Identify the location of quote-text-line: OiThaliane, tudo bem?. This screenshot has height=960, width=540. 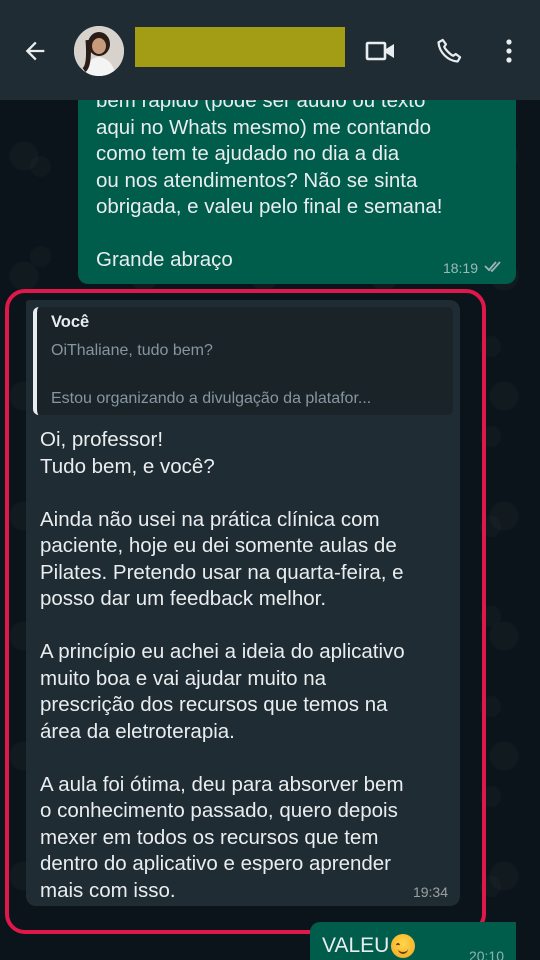
(132, 350).